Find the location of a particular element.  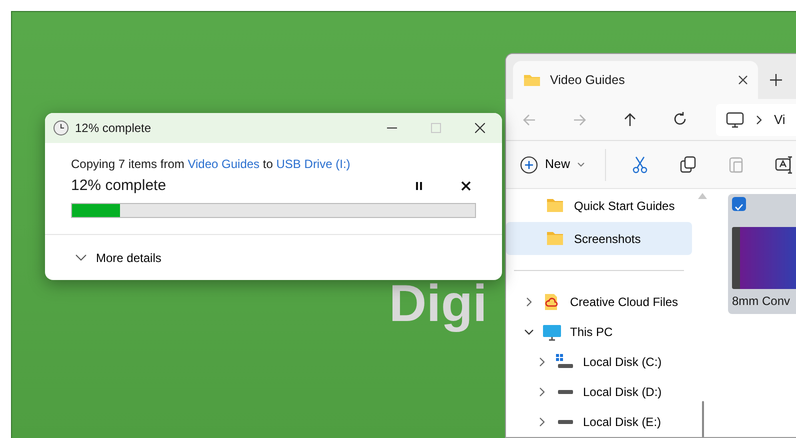

breadcrumb-text: Vi is located at coordinates (780, 120).